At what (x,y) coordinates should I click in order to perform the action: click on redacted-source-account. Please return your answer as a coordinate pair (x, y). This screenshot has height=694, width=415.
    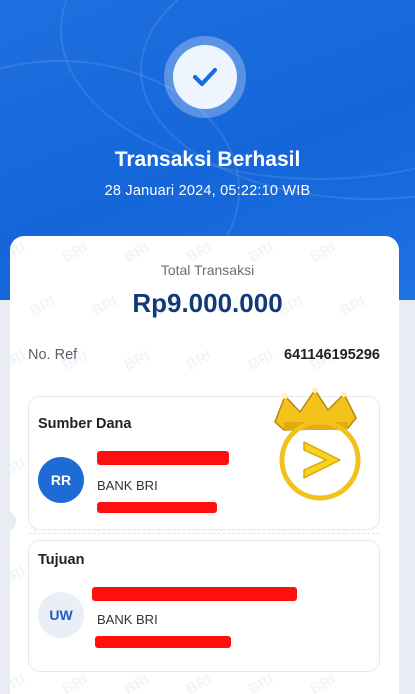
    Looking at the image, I should click on (157, 507).